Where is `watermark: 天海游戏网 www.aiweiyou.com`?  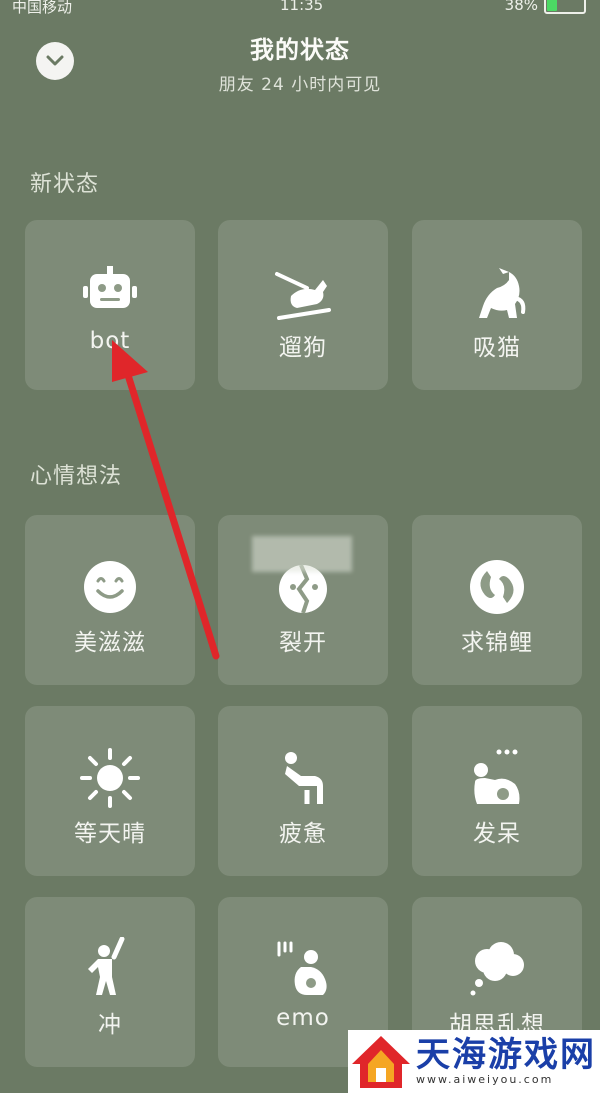
watermark: 天海游戏网 www.aiweiyou.com is located at coordinates (474, 1061).